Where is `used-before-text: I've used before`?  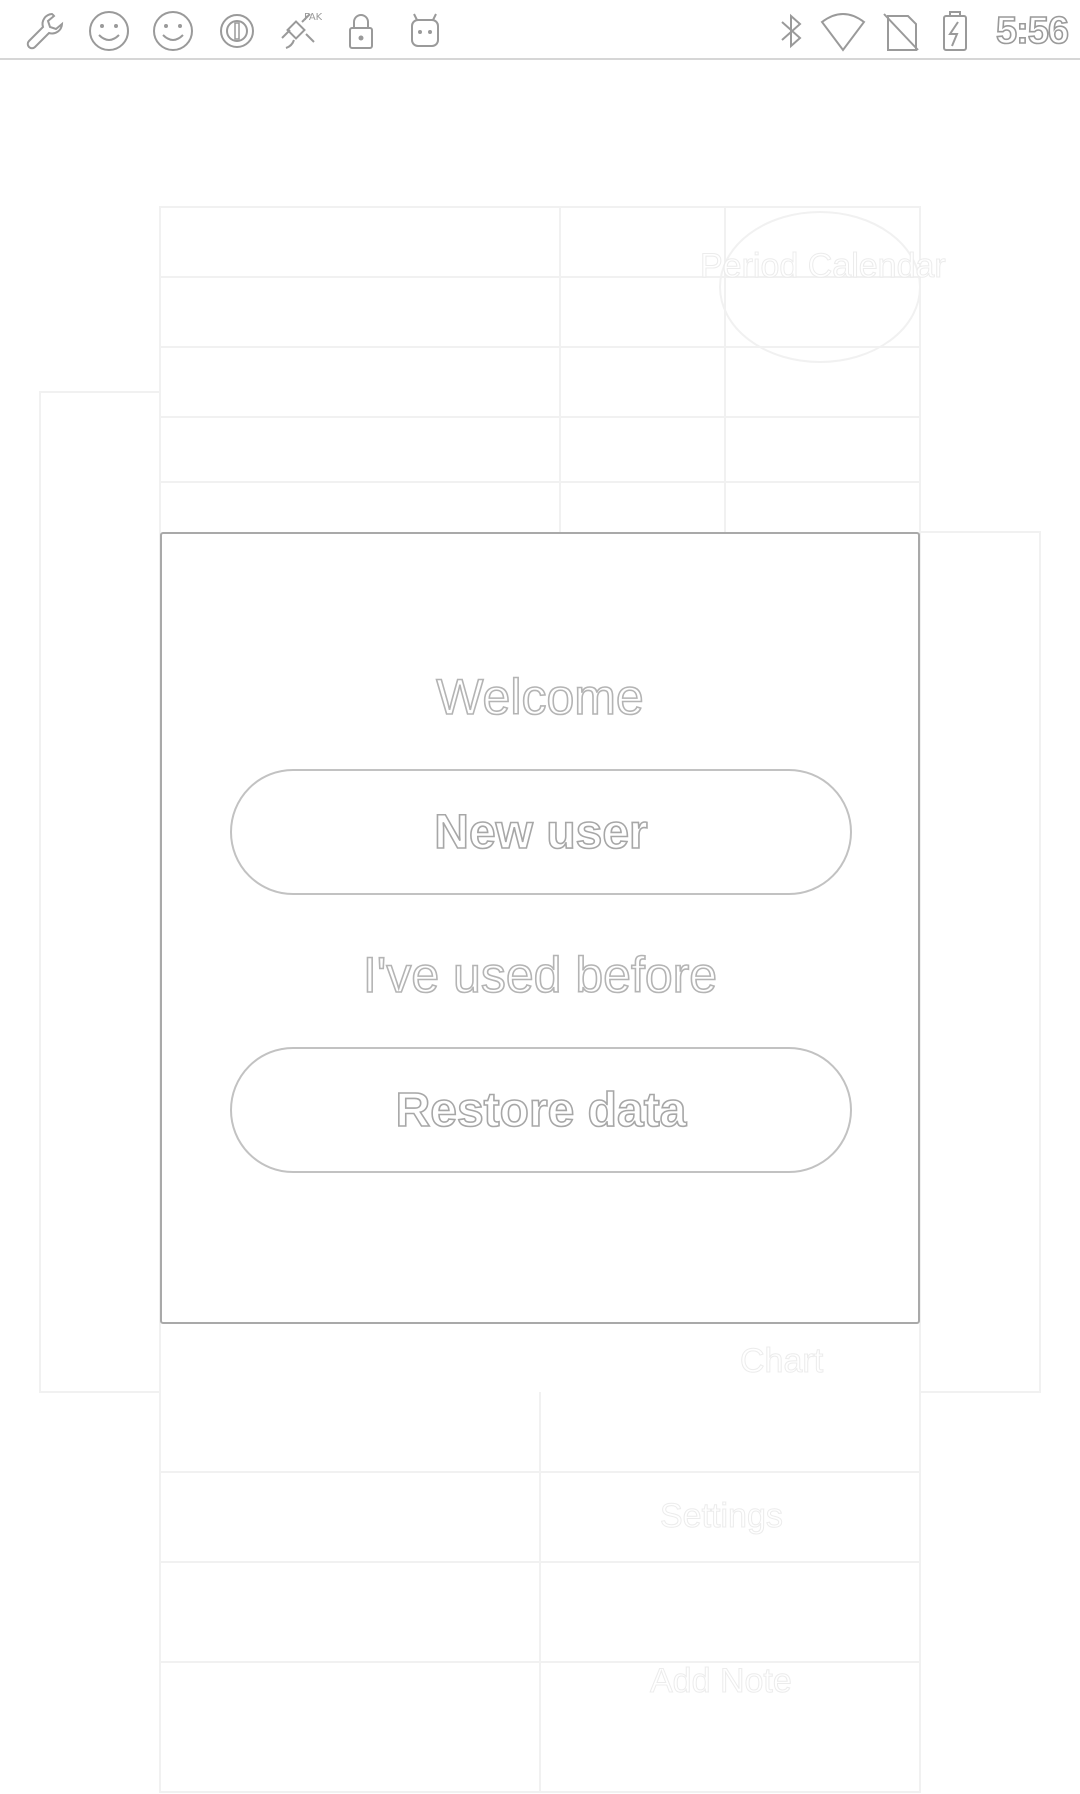
used-before-text: I've used before is located at coordinates (540, 975).